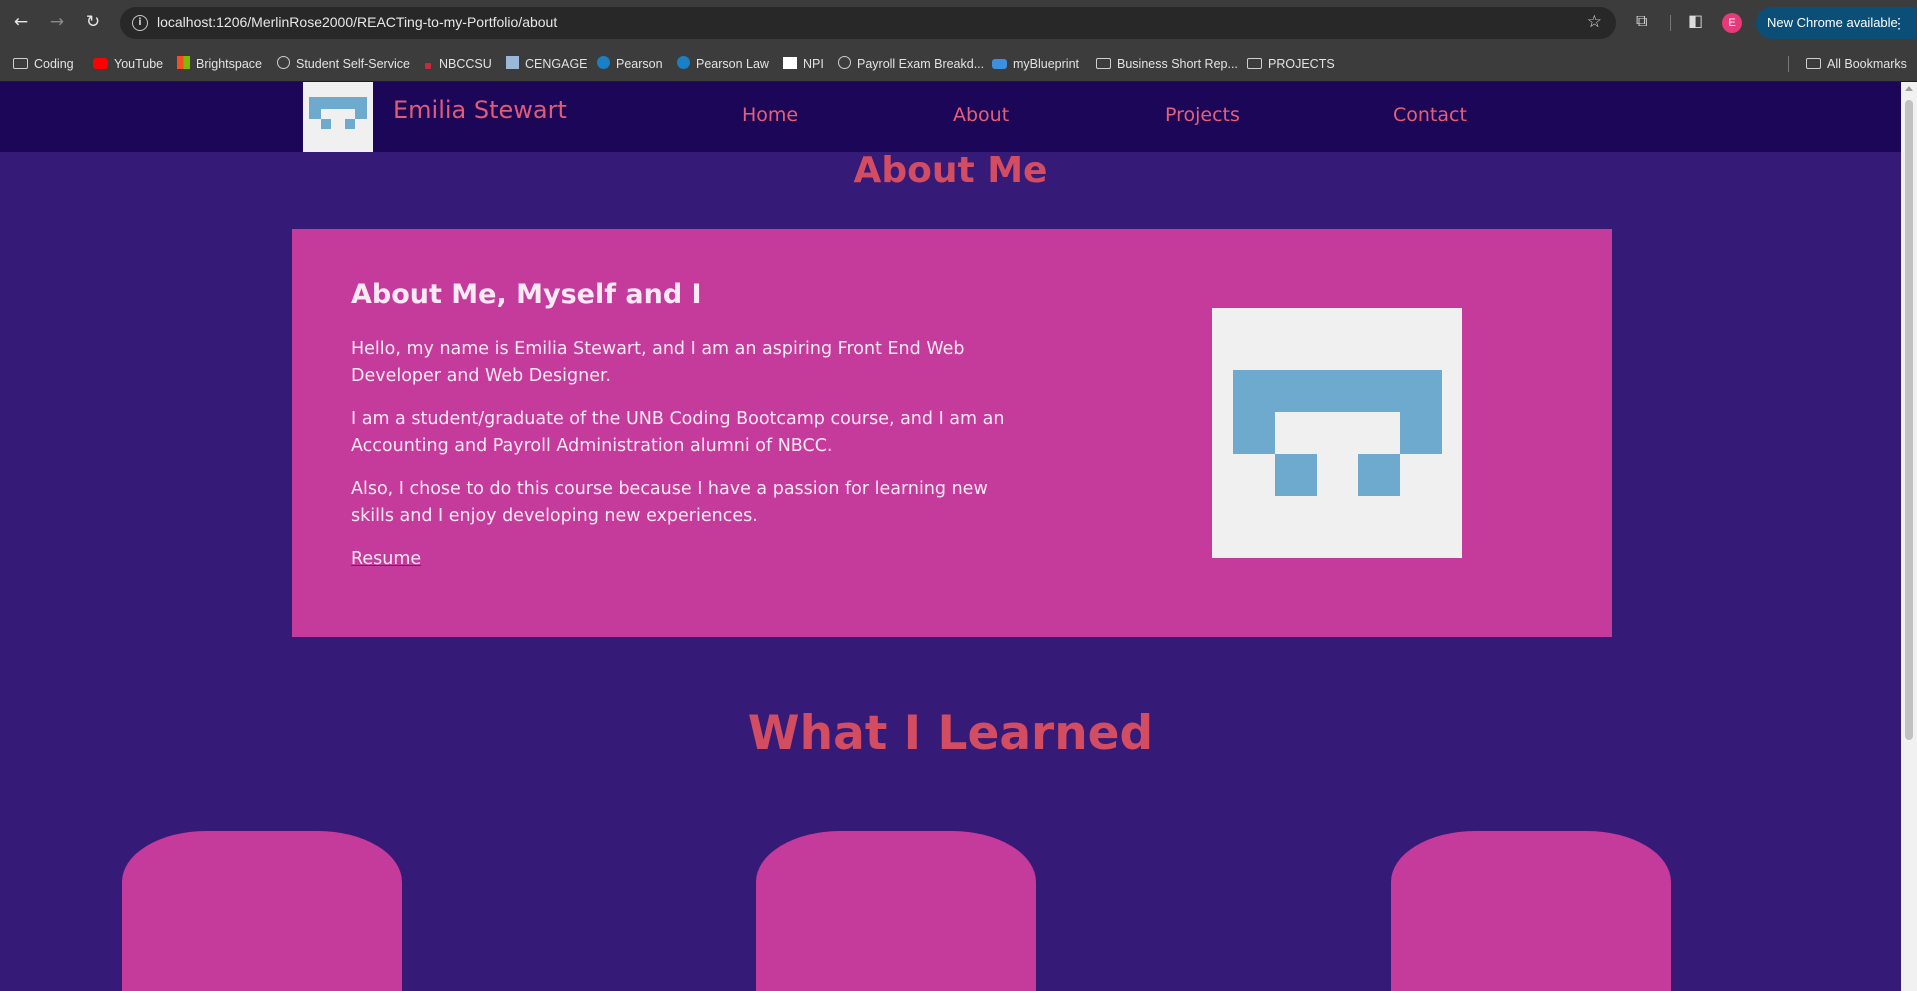 Image resolution: width=1917 pixels, height=991 pixels. What do you see at coordinates (526, 294) in the screenshot?
I see `about-card-title: About Me, Myself and I` at bounding box center [526, 294].